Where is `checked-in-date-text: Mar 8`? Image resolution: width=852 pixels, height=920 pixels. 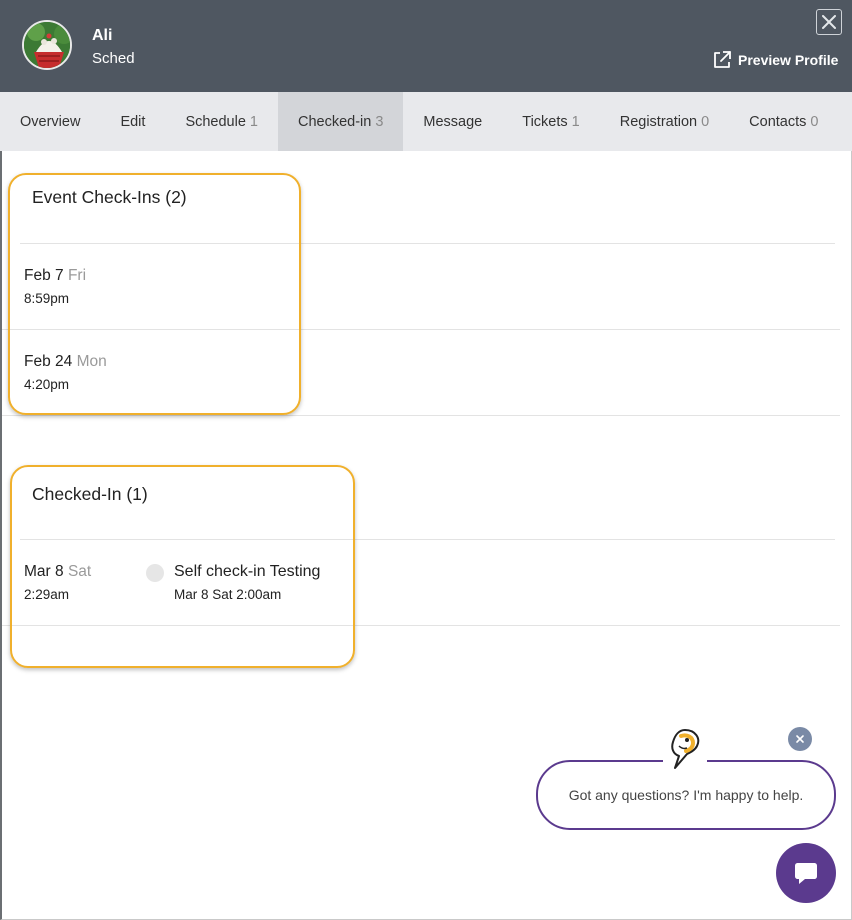 checked-in-date-text: Mar 8 is located at coordinates (44, 571).